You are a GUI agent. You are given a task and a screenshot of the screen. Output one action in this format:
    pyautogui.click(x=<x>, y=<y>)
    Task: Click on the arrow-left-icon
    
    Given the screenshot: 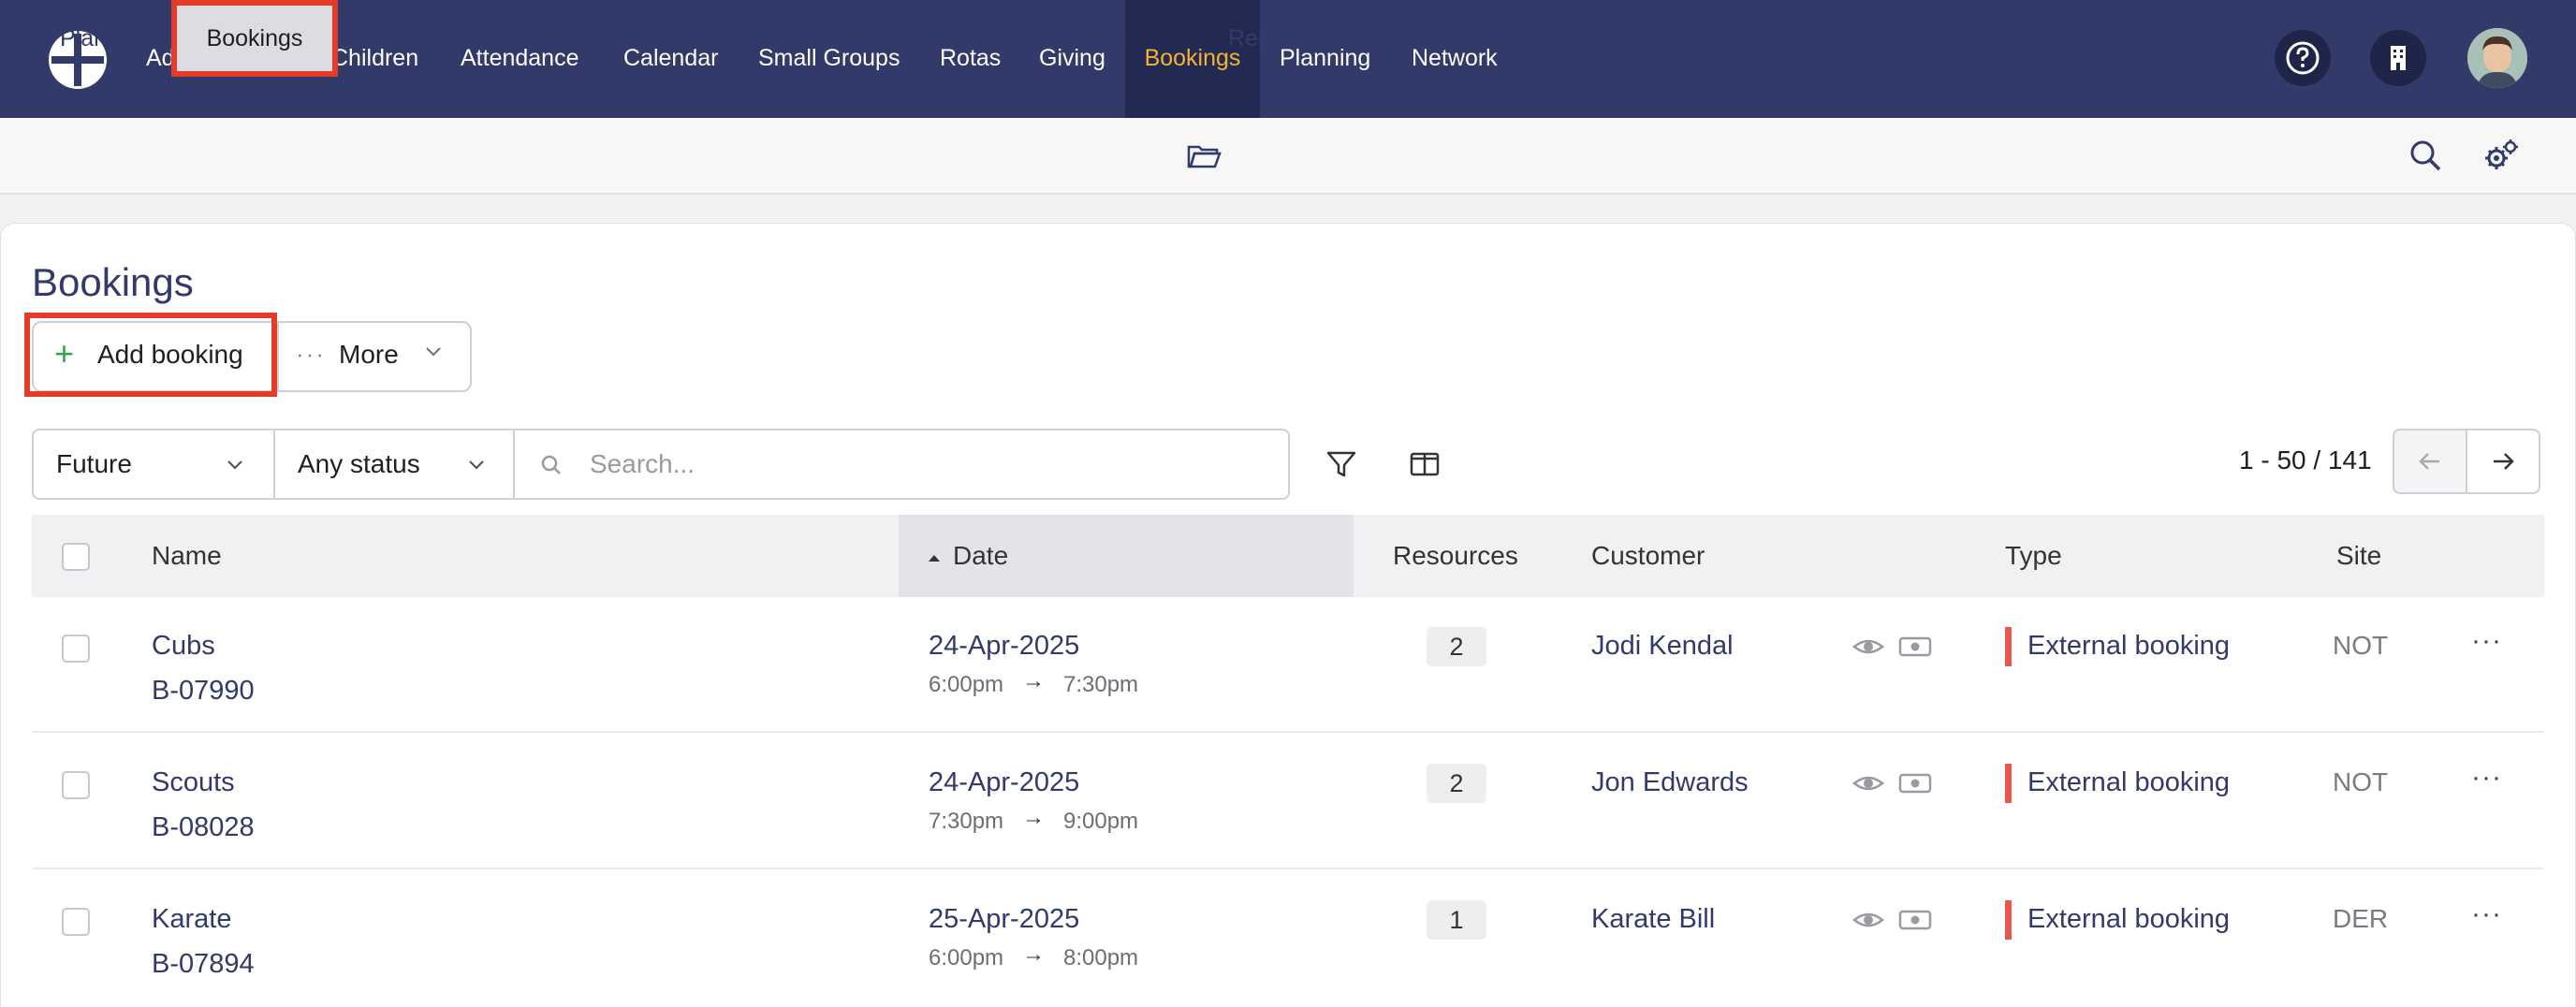 What is the action you would take?
    pyautogui.click(x=2429, y=461)
    